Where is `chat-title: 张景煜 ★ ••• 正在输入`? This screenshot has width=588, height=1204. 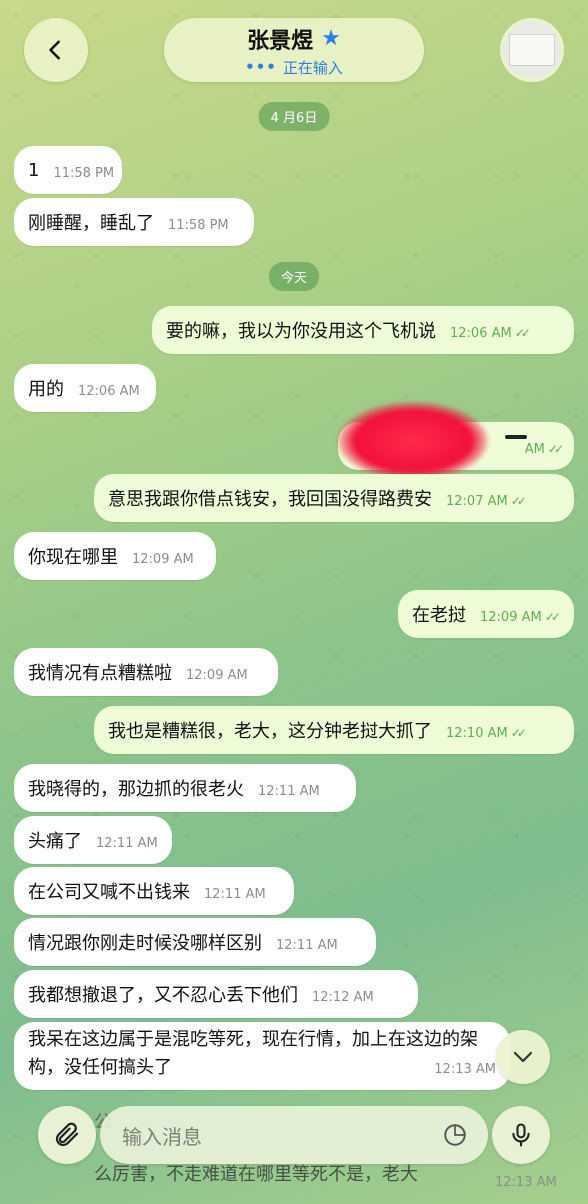
chat-title: 张景煜 ★ ••• 正在输入 is located at coordinates (294, 50).